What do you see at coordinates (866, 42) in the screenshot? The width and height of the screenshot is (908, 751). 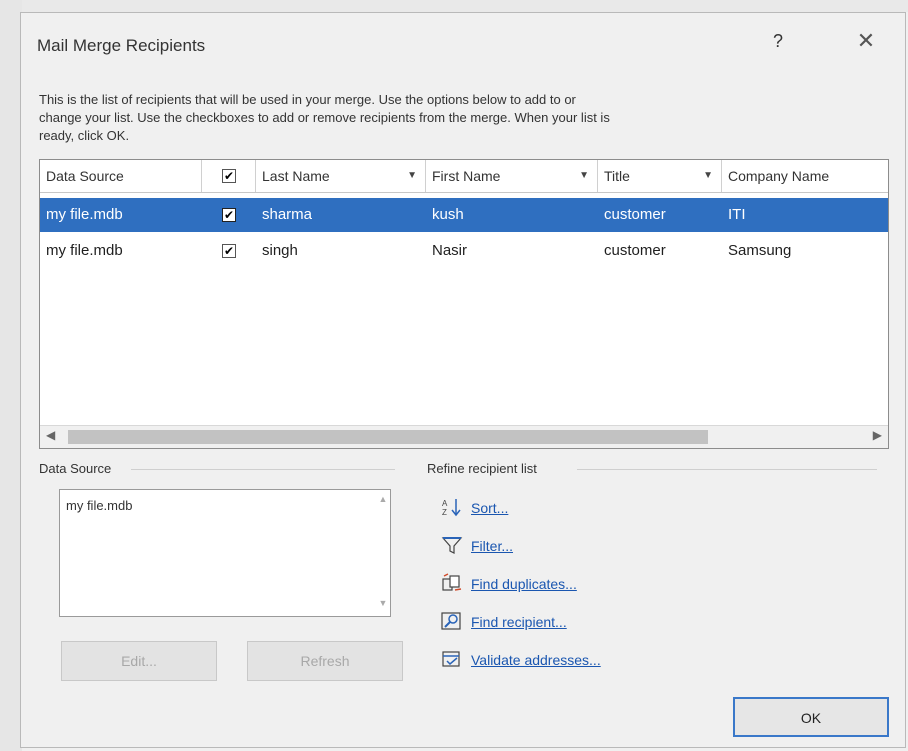 I see `close-button: ✕` at bounding box center [866, 42].